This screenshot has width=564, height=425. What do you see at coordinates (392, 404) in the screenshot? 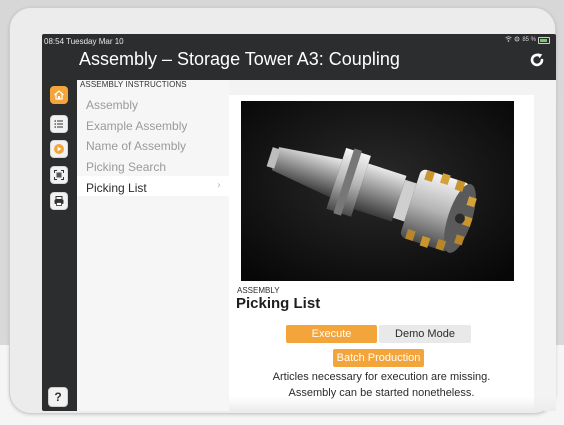
I see `bottom-fade` at bounding box center [392, 404].